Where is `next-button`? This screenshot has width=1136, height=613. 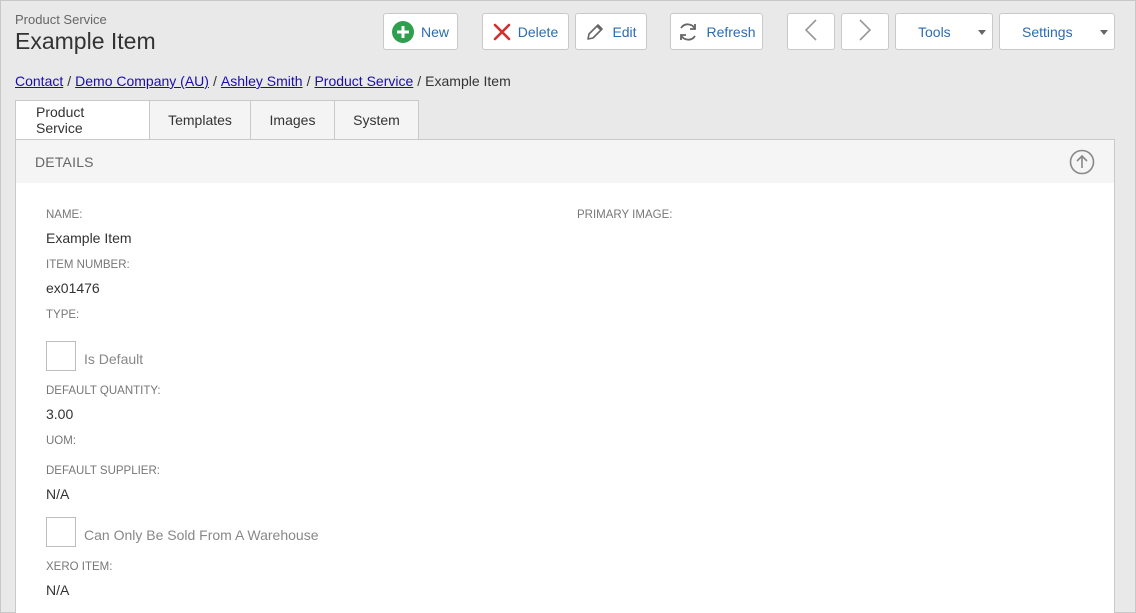
next-button is located at coordinates (865, 31).